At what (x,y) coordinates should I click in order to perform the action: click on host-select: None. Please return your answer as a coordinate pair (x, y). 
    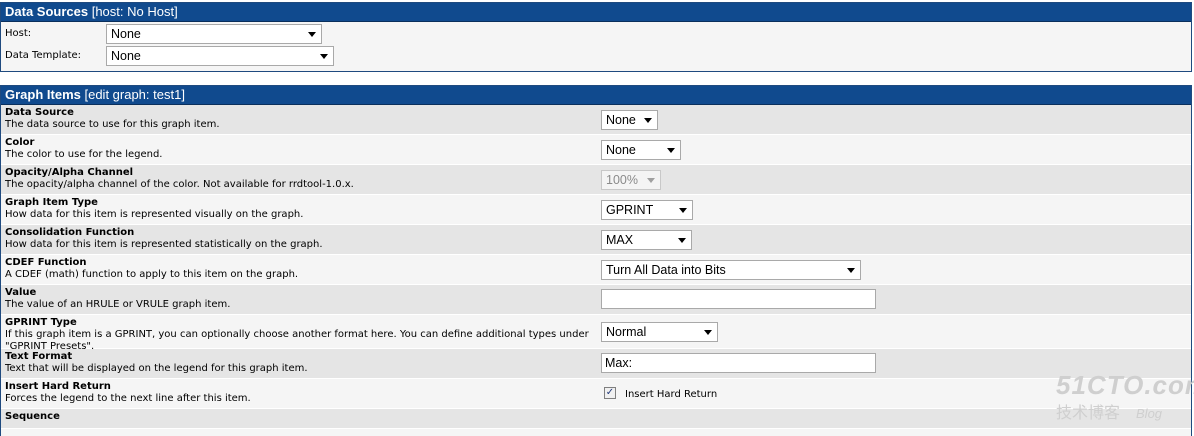
    Looking at the image, I should click on (214, 34).